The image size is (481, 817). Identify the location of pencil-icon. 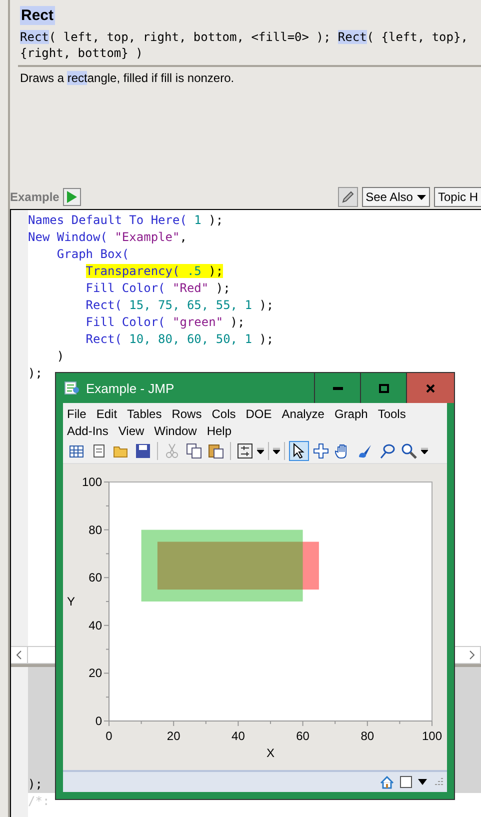
(347, 197).